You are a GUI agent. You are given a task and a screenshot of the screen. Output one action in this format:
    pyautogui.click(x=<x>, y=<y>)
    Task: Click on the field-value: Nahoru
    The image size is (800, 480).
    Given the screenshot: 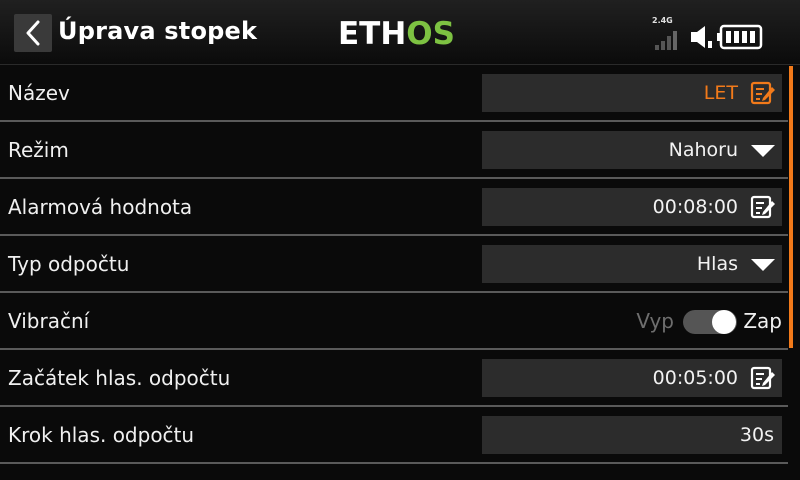 What is the action you would take?
    pyautogui.click(x=703, y=150)
    